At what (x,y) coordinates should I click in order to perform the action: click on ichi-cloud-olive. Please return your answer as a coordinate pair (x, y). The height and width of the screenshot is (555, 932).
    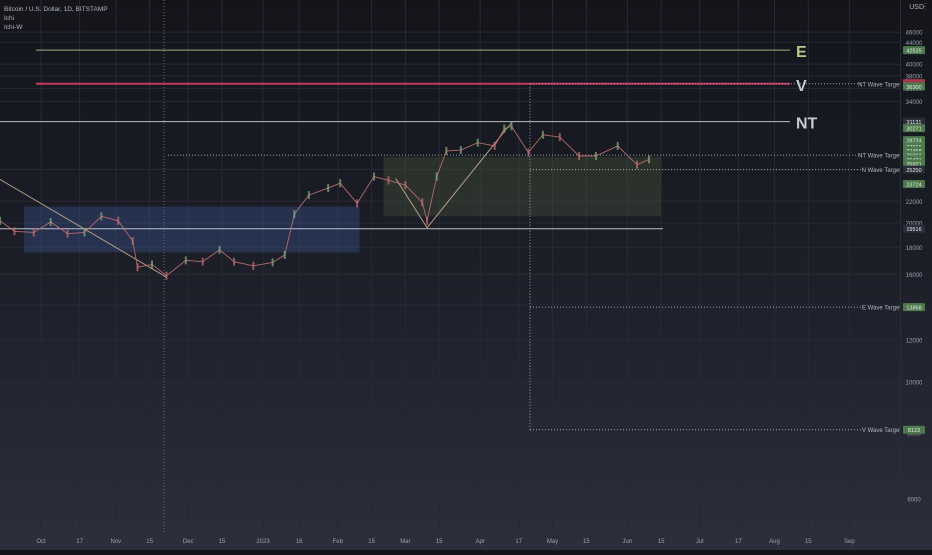
    Looking at the image, I should click on (522, 186).